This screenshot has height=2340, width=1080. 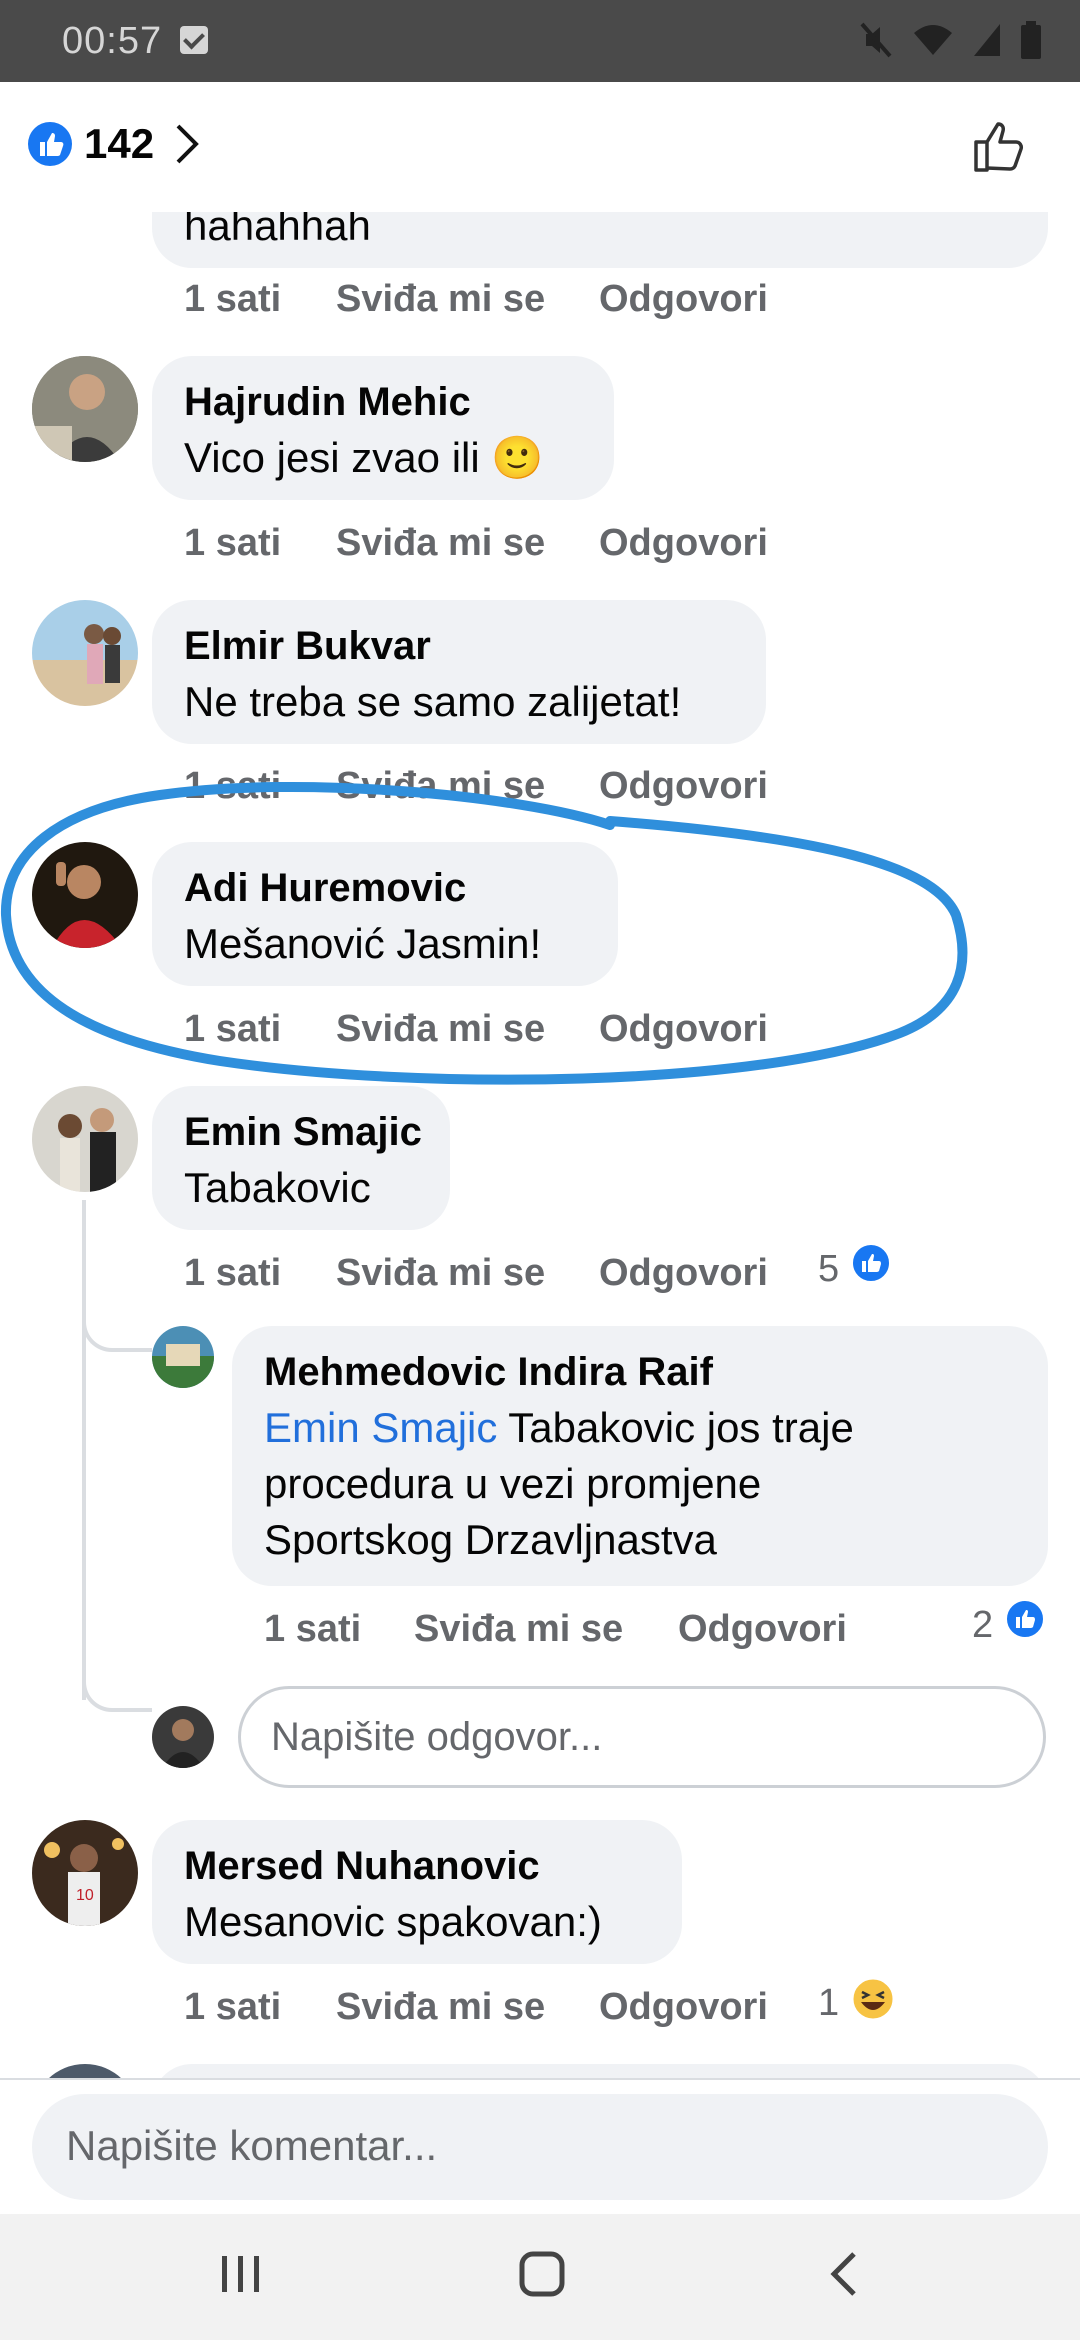 I want to click on comment-bubble: Emin Smajic Tabakovic, so click(x=301, y=1158).